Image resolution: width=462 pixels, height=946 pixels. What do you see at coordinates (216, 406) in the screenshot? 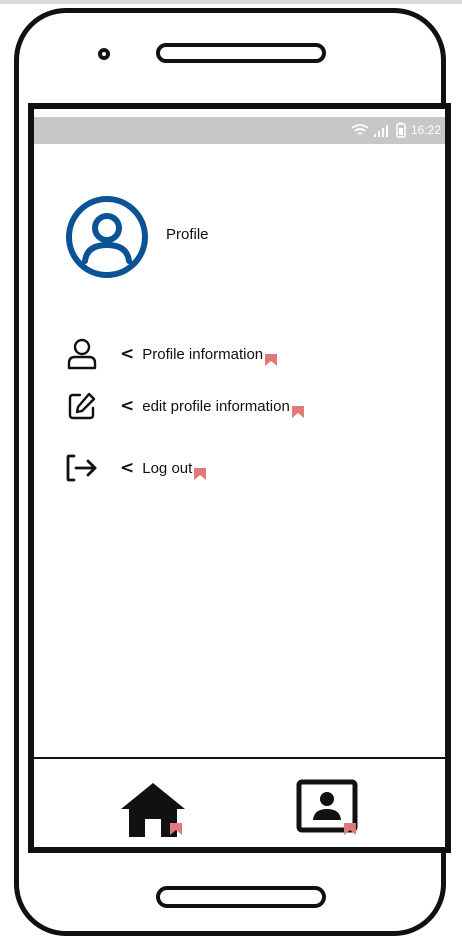
I see `menu-item-label: edit profile information` at bounding box center [216, 406].